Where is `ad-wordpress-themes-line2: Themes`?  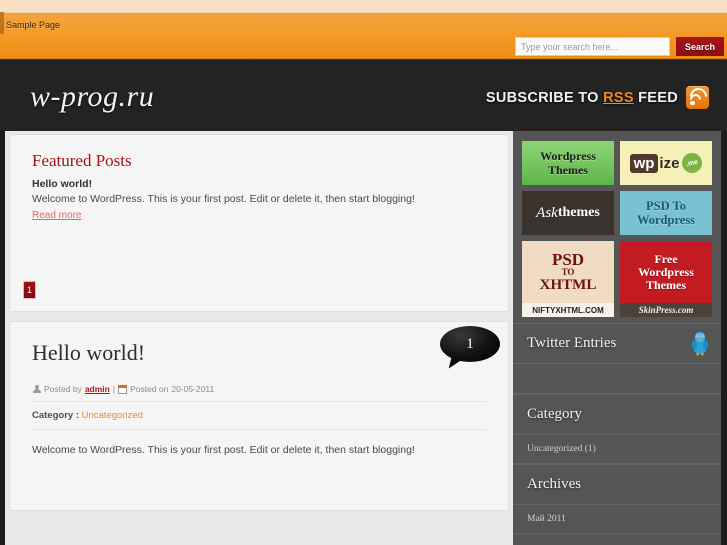 ad-wordpress-themes-line2: Themes is located at coordinates (567, 170).